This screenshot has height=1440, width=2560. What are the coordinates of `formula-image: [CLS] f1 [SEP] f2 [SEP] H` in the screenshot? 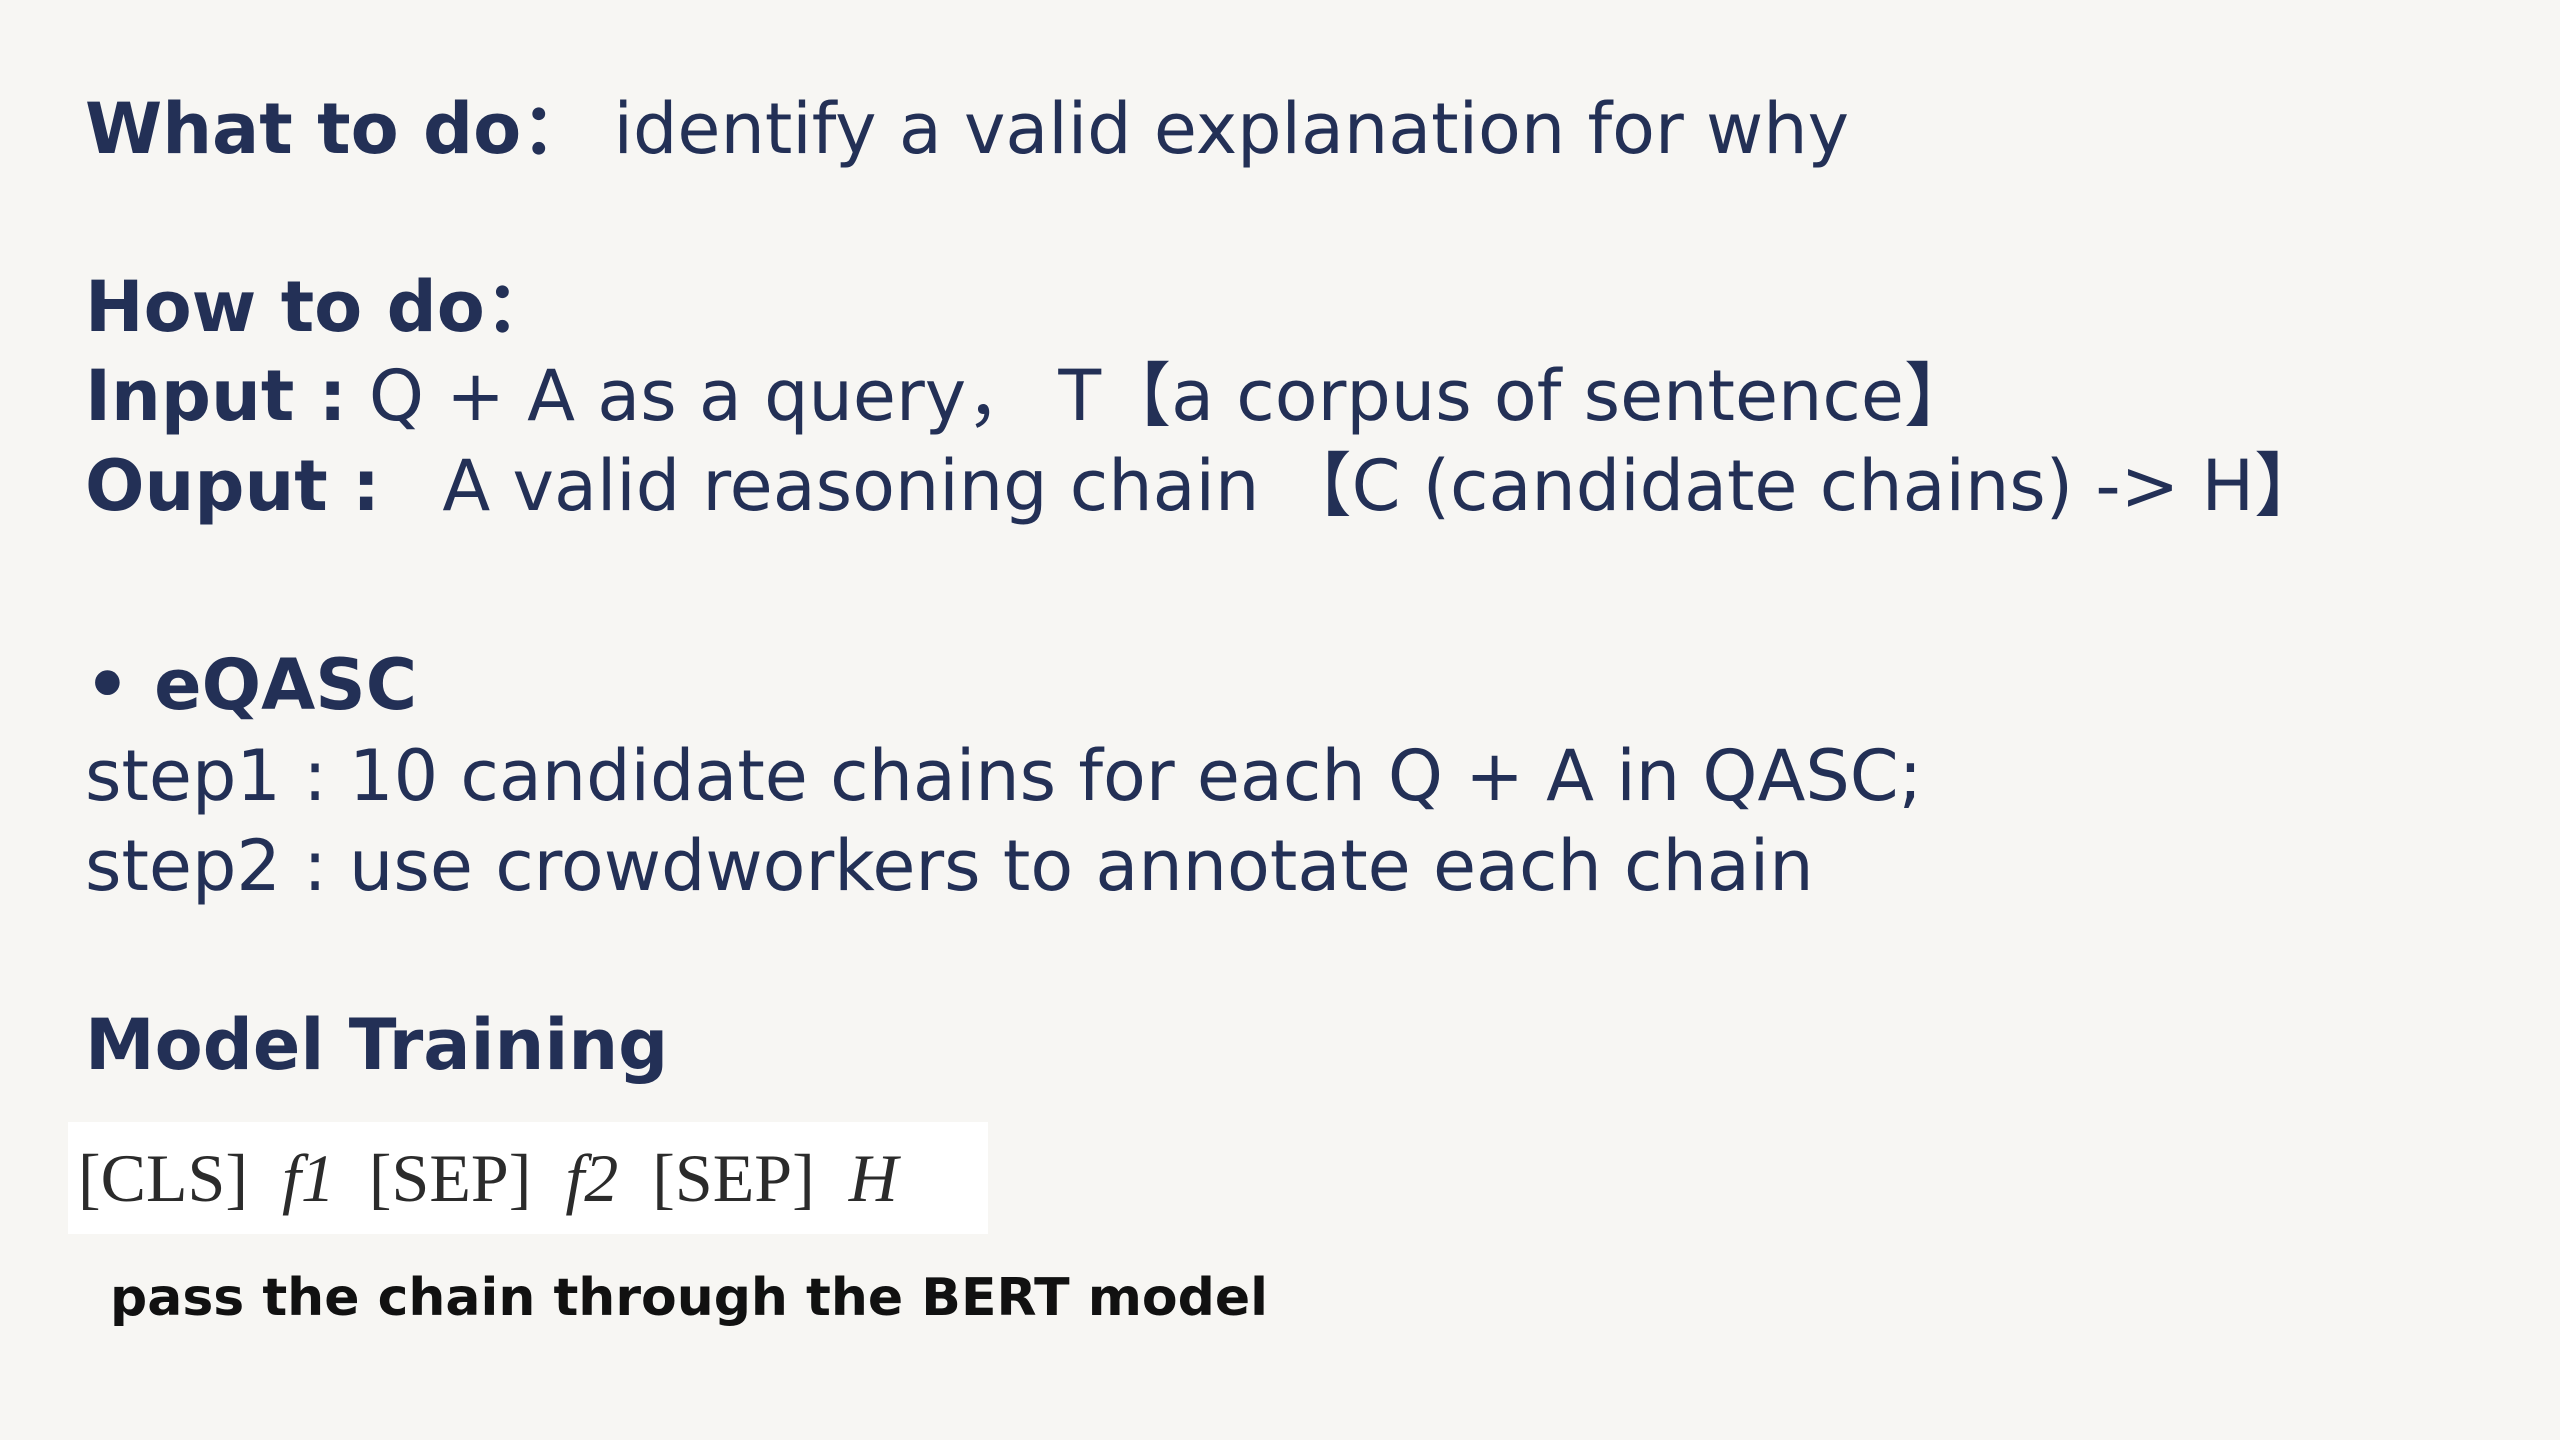 It's located at (528, 1178).